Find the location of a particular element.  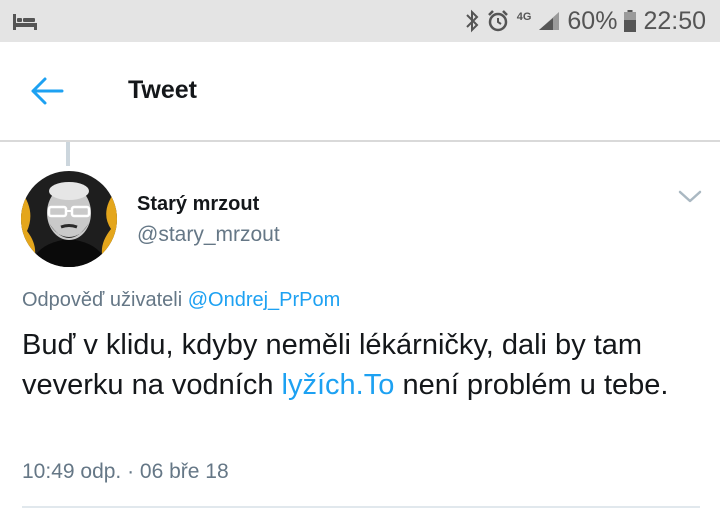

reply-context: Odpověď uživateli @Ondrej_PrPom is located at coordinates (181, 300).